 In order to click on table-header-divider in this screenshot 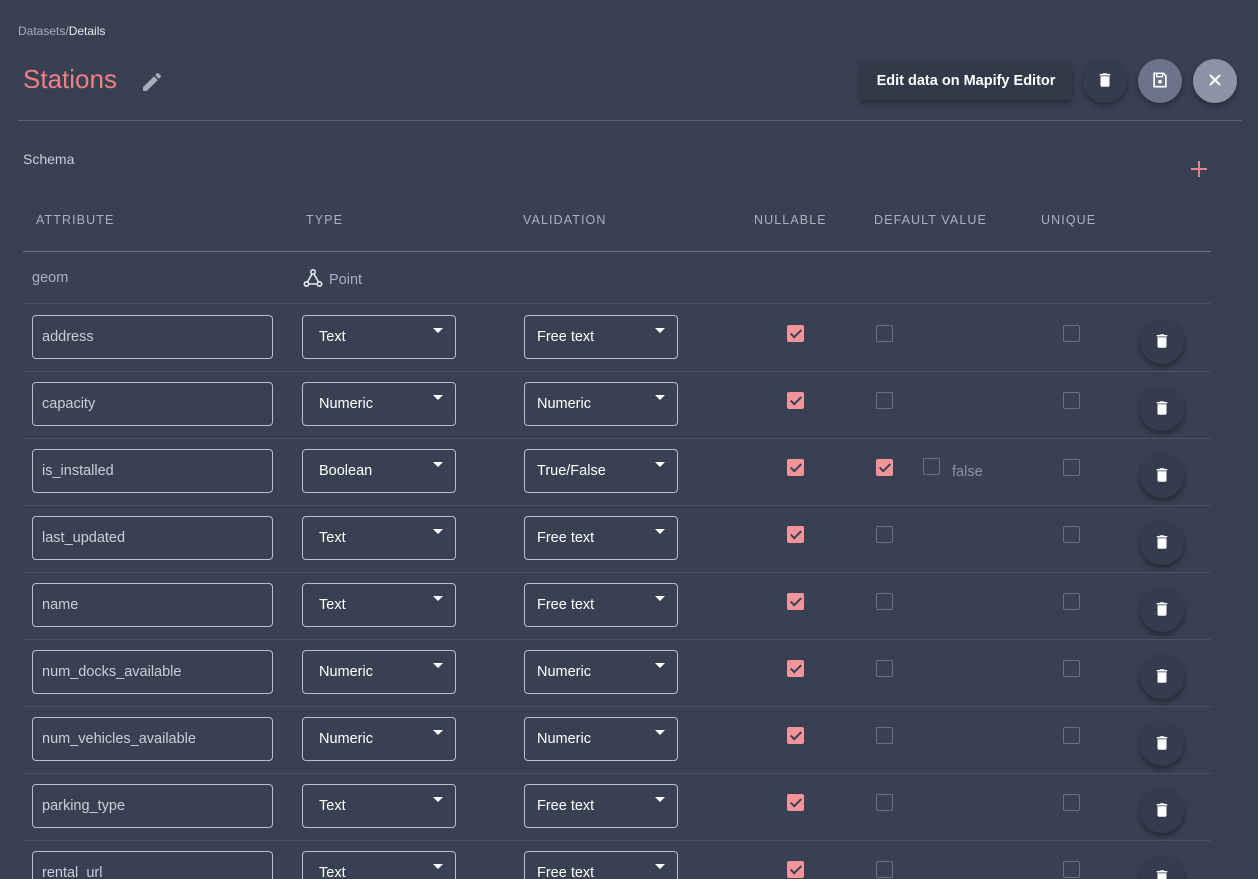, I will do `click(617, 251)`.